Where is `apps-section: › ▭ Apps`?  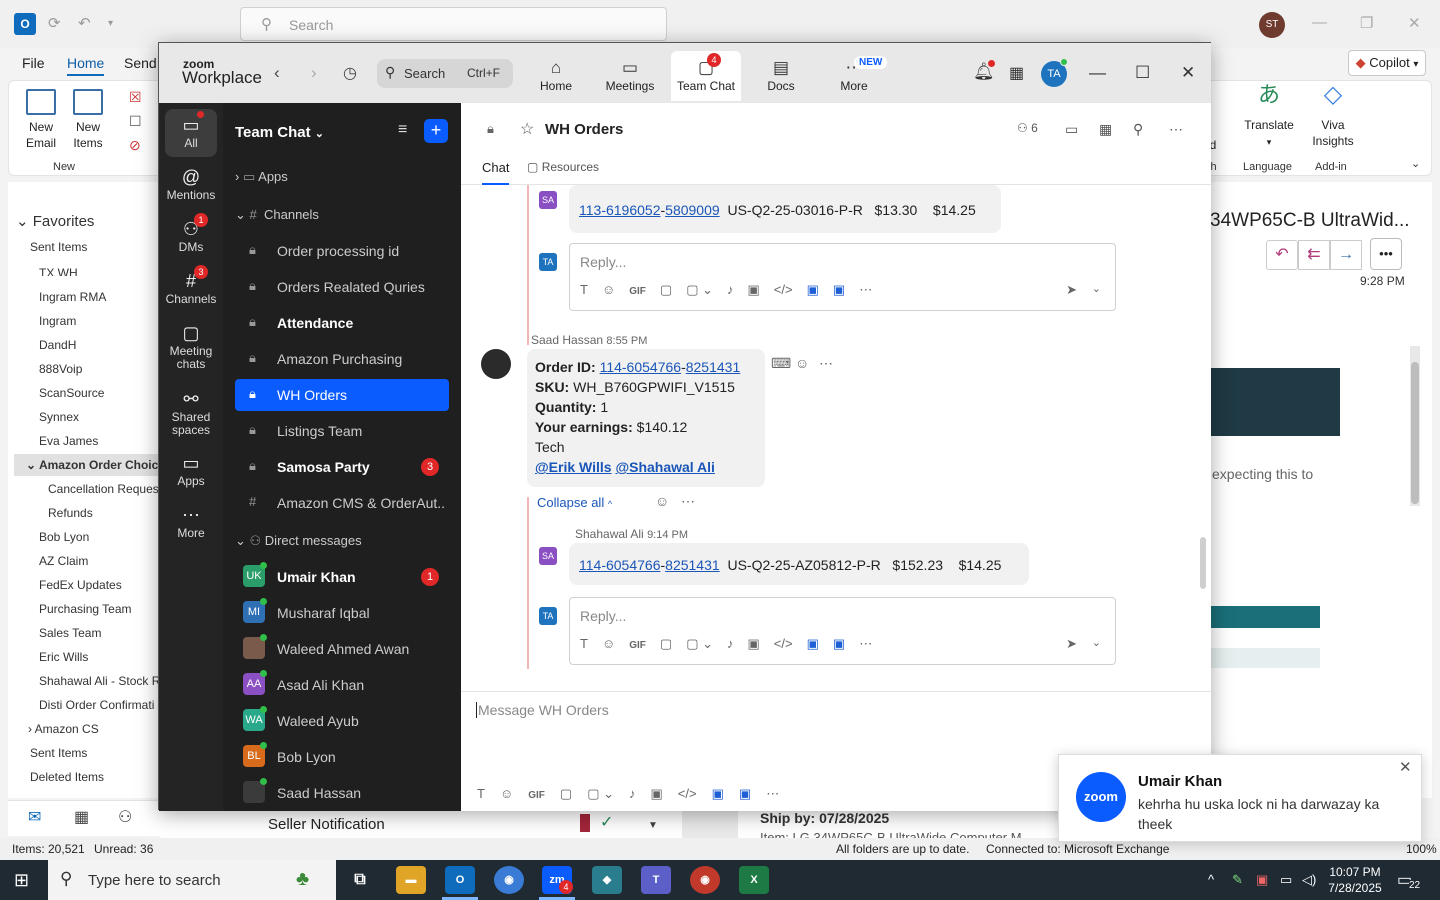
apps-section: › ▭ Apps is located at coordinates (261, 177).